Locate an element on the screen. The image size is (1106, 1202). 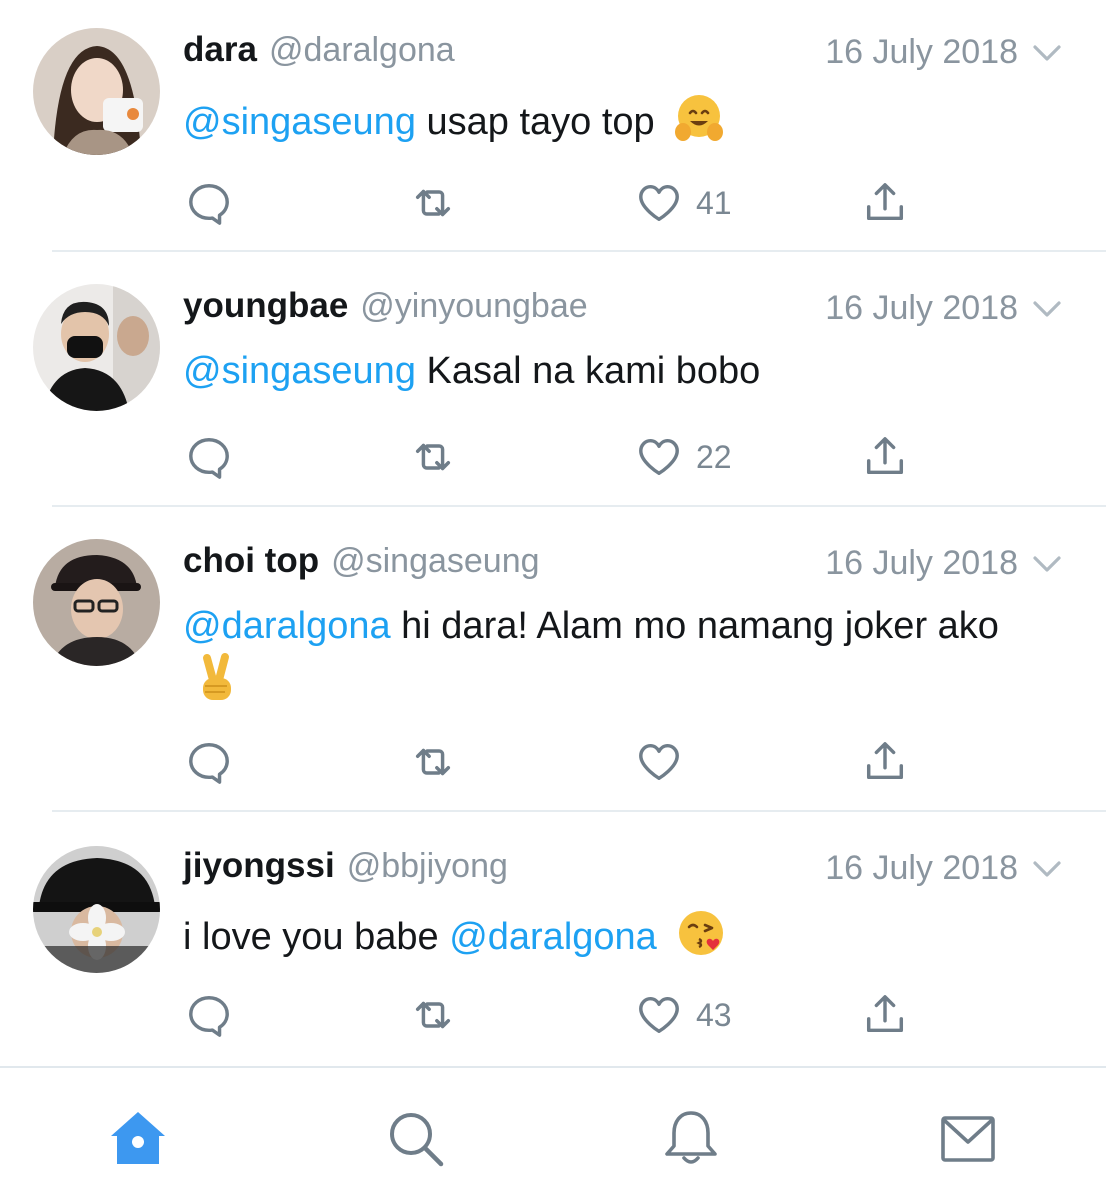
display-name: youngbae is located at coordinates (265, 306).